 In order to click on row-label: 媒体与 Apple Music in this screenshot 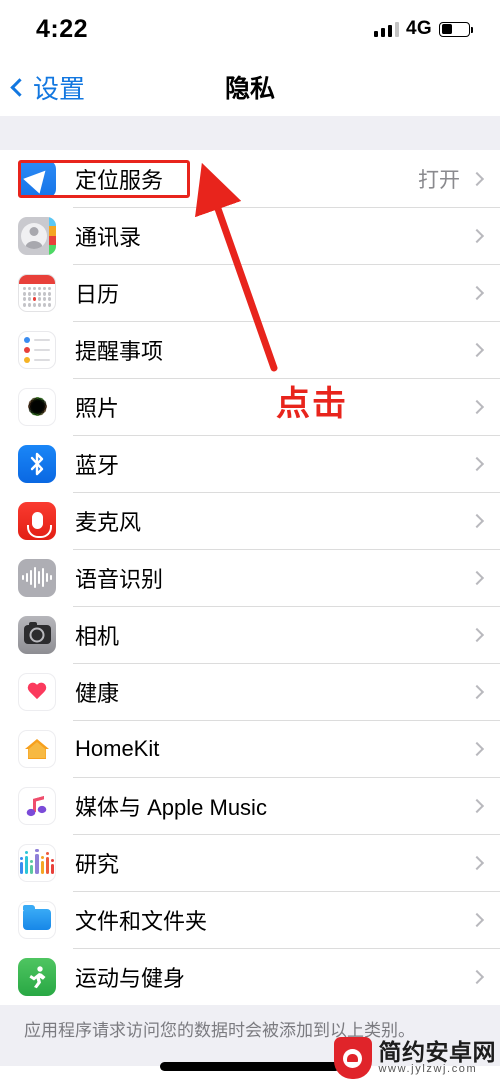, I will do `click(171, 807)`.